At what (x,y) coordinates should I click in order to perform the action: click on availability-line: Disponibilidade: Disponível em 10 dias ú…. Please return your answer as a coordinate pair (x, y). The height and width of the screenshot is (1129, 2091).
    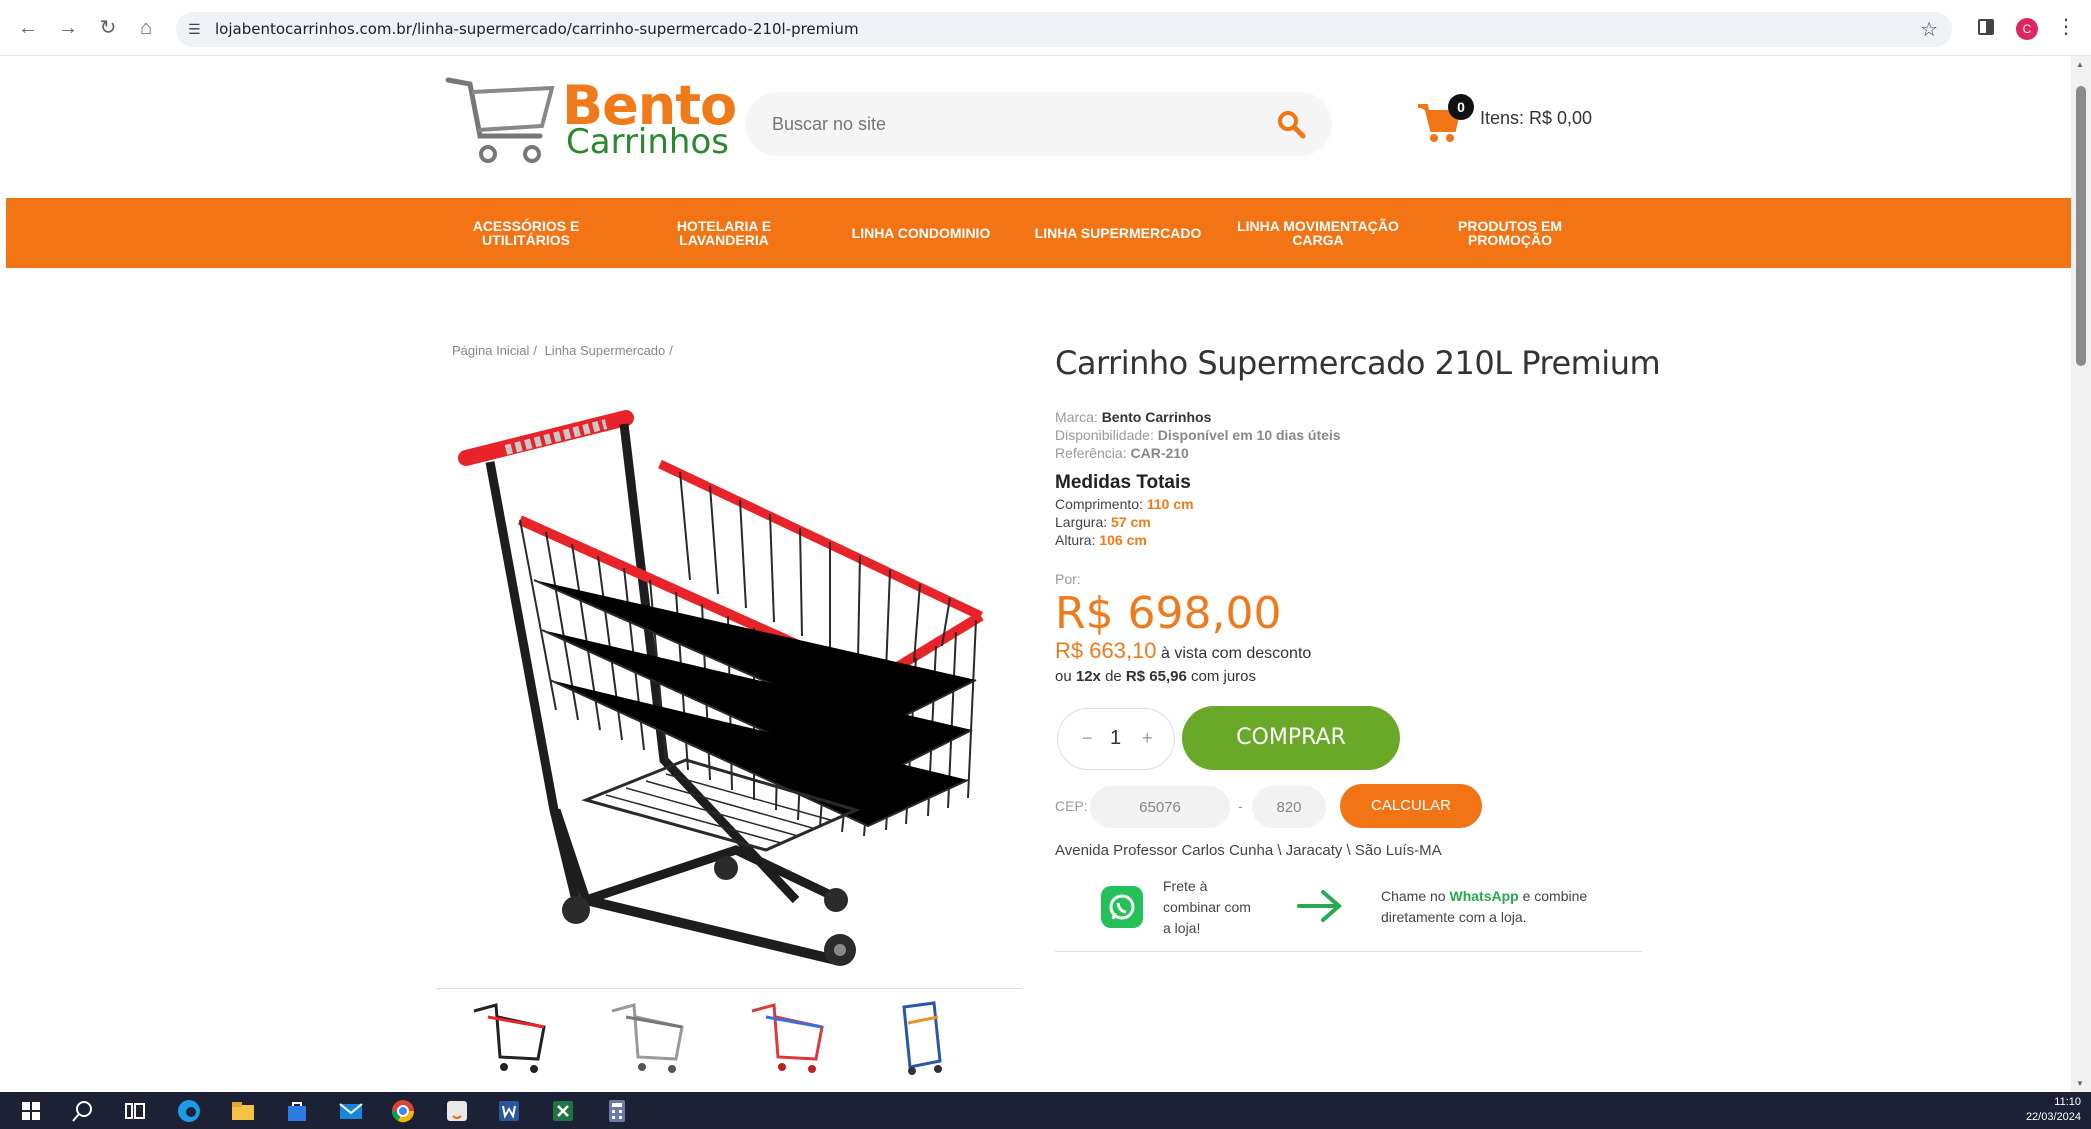
    Looking at the image, I should click on (1198, 435).